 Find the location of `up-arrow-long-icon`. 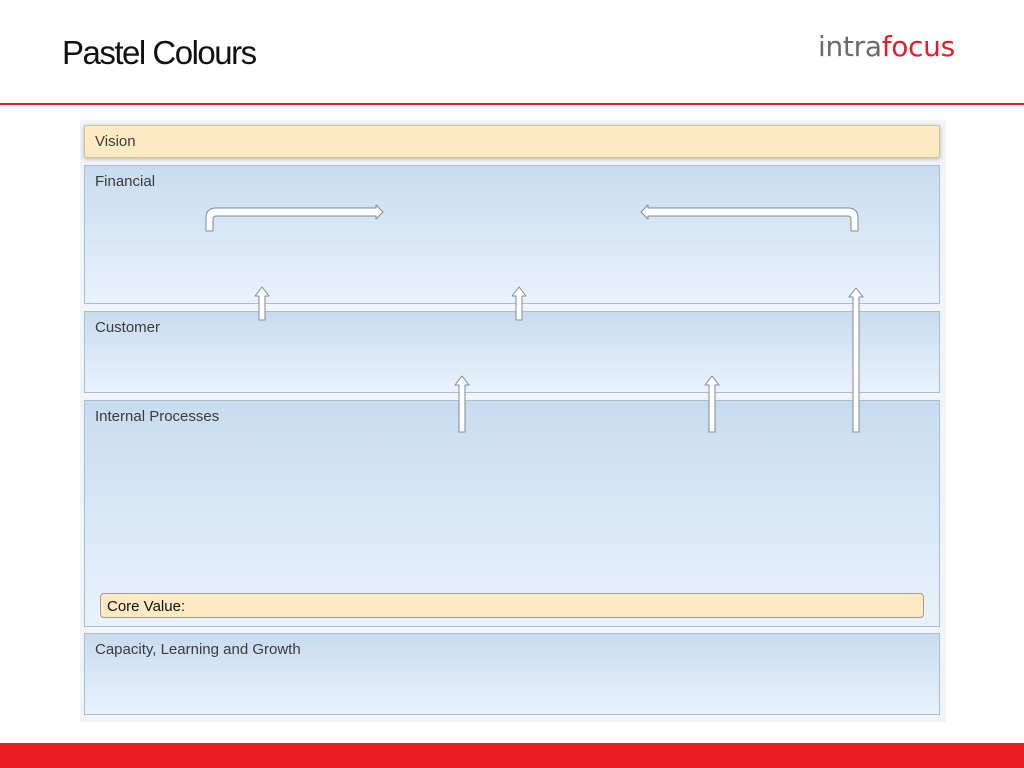

up-arrow-long-icon is located at coordinates (856, 360).